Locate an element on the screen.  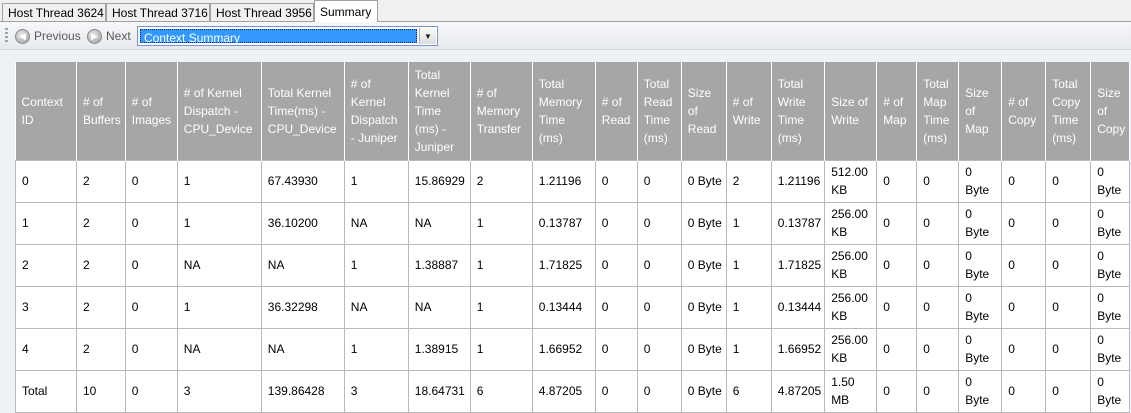
next-label: Next is located at coordinates (118, 36).